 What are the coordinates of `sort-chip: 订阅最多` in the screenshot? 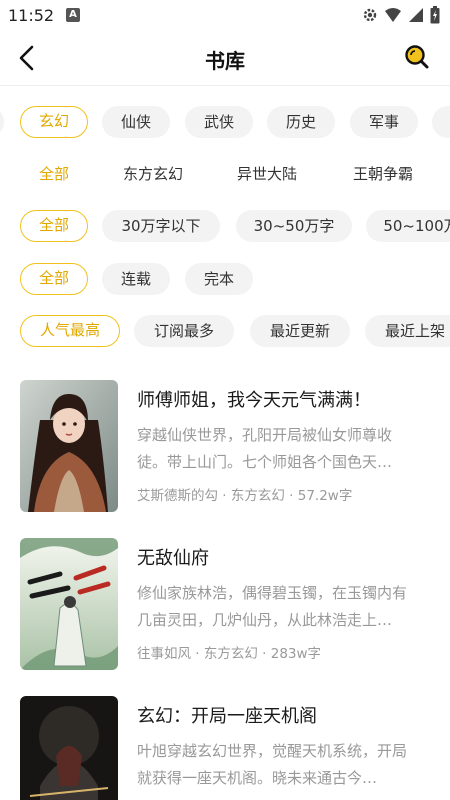 It's located at (184, 331).